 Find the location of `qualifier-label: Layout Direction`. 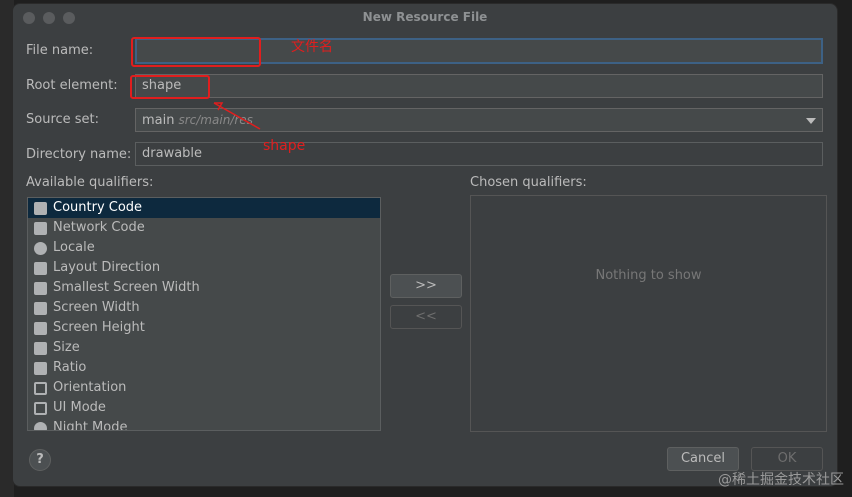

qualifier-label: Layout Direction is located at coordinates (107, 267).